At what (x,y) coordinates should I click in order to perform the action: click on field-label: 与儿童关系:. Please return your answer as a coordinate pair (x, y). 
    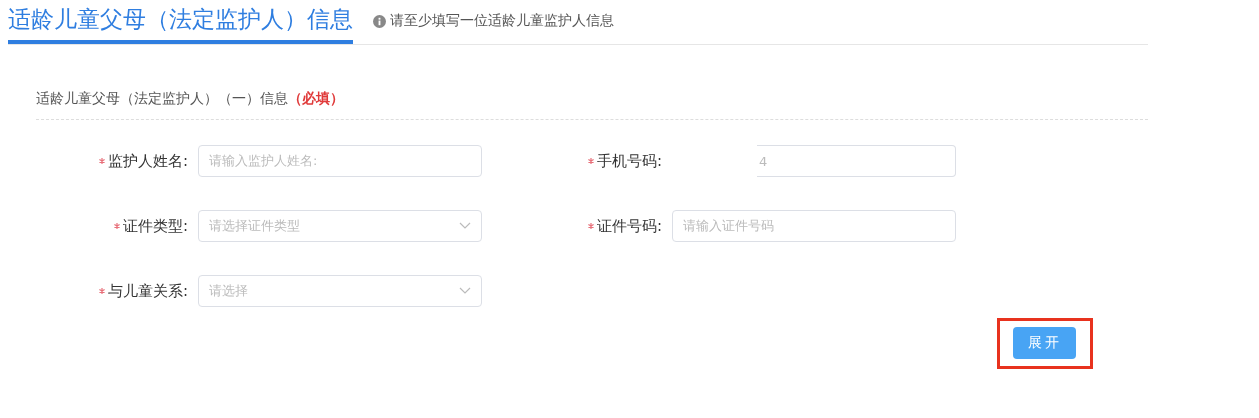
    Looking at the image, I should click on (147, 291).